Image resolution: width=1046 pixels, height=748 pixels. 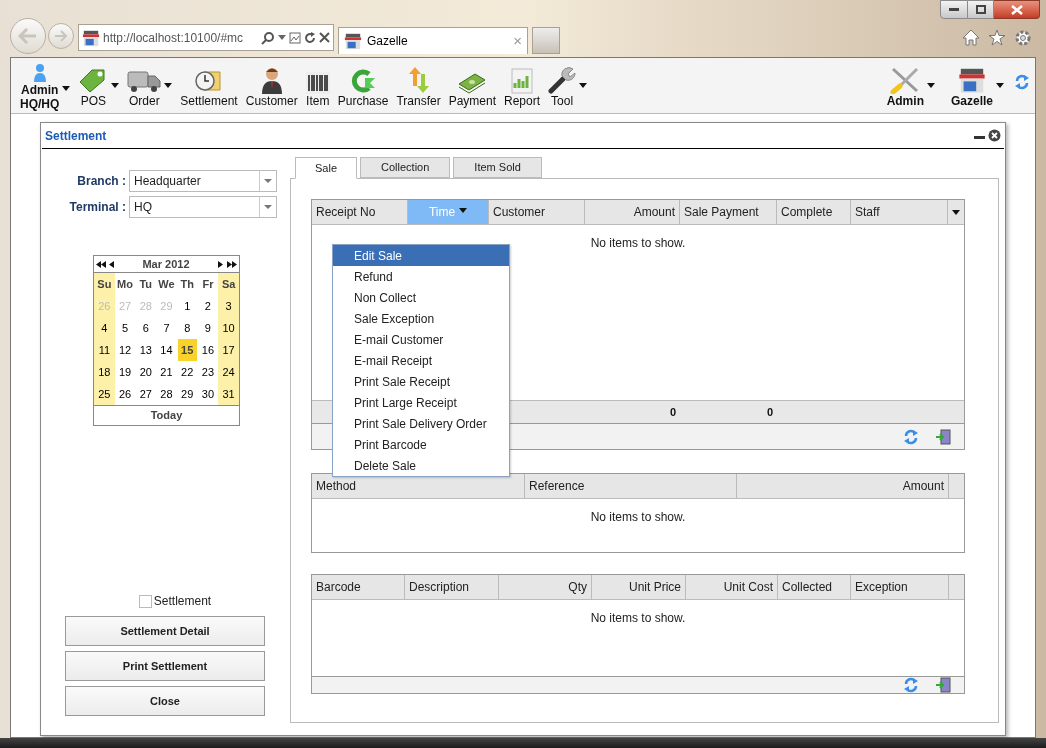 I want to click on browser-tab: Gazelle ×, so click(x=433, y=40).